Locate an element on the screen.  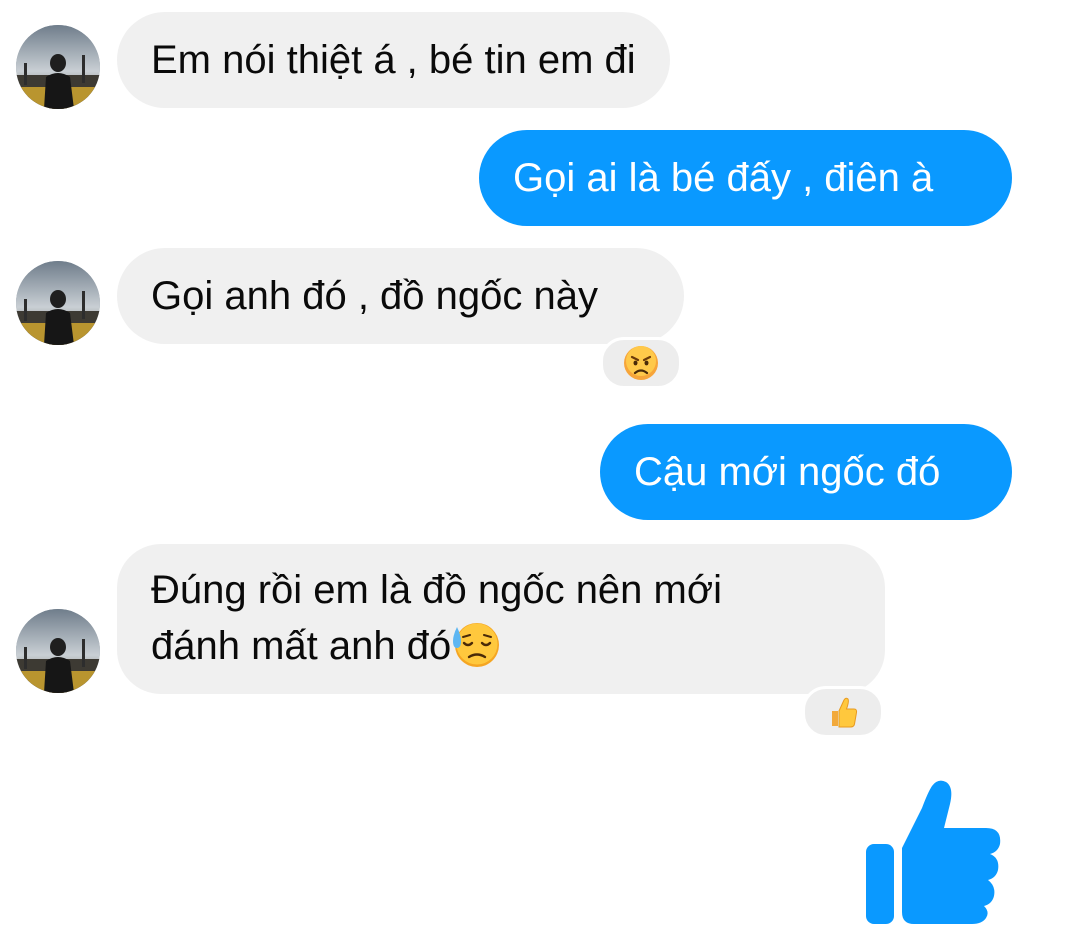
message-bubble-incoming: Gọi anh đó , đồ ngốc này is located at coordinates (400, 296).